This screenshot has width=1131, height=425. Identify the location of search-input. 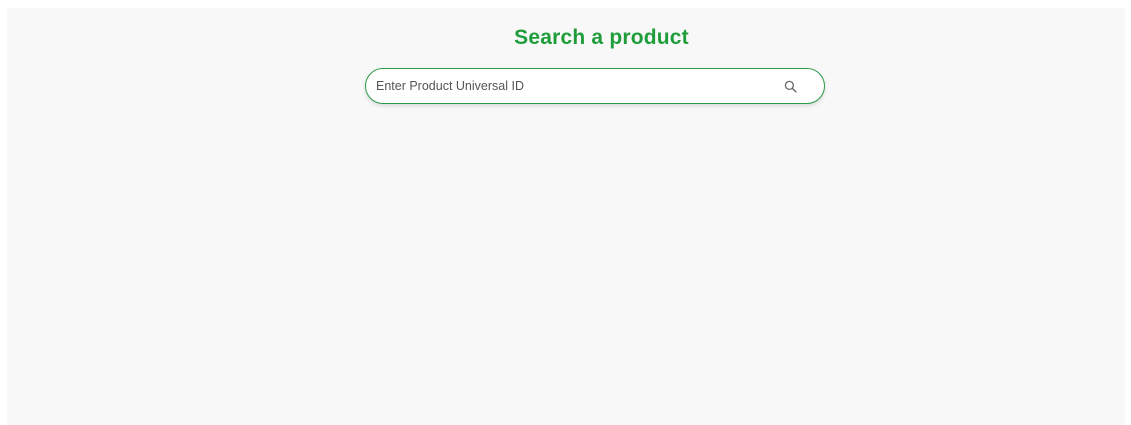
(571, 85).